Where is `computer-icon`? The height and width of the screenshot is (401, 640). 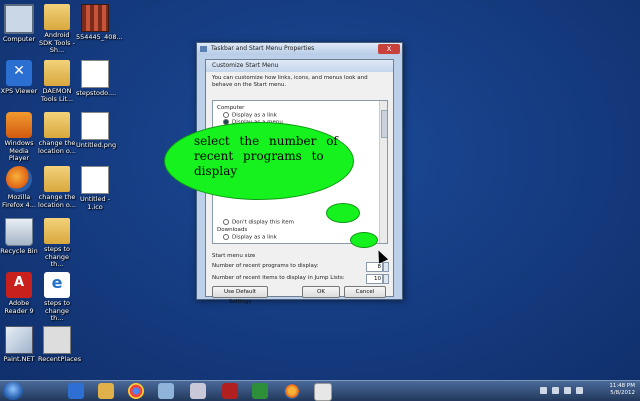
computer-icon is located at coordinates (19, 19).